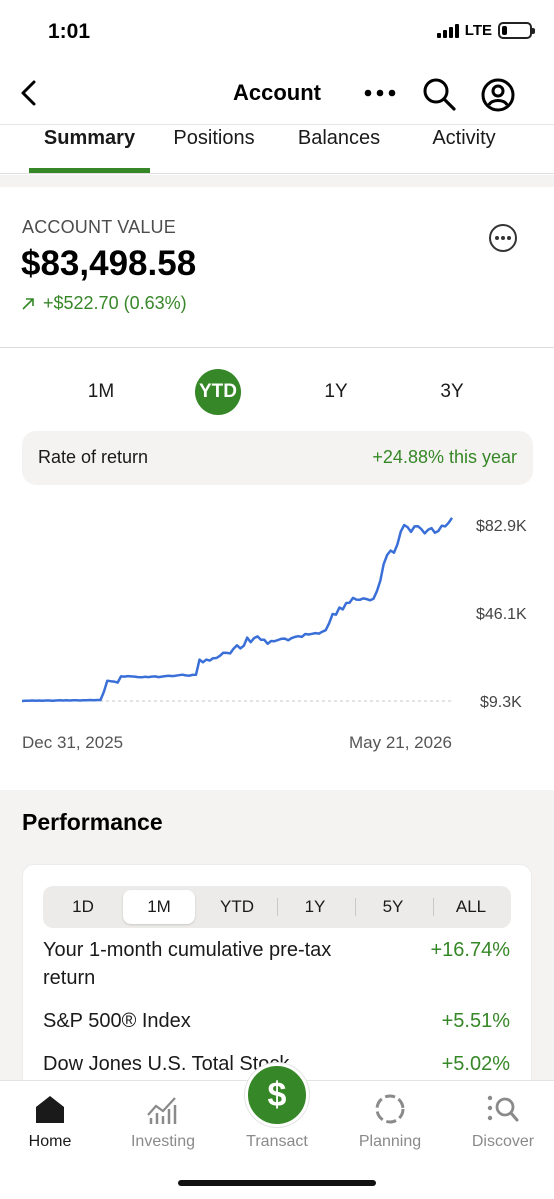 The image size is (554, 1199). What do you see at coordinates (163, 1141) in the screenshot?
I see `nav-label: Investing` at bounding box center [163, 1141].